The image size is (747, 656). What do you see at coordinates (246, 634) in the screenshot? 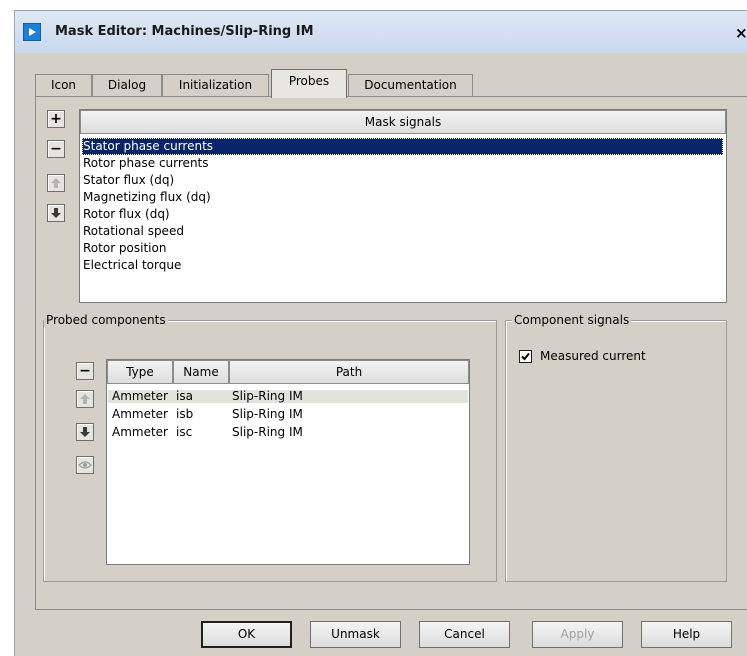
I see `ok-button: OK` at bounding box center [246, 634].